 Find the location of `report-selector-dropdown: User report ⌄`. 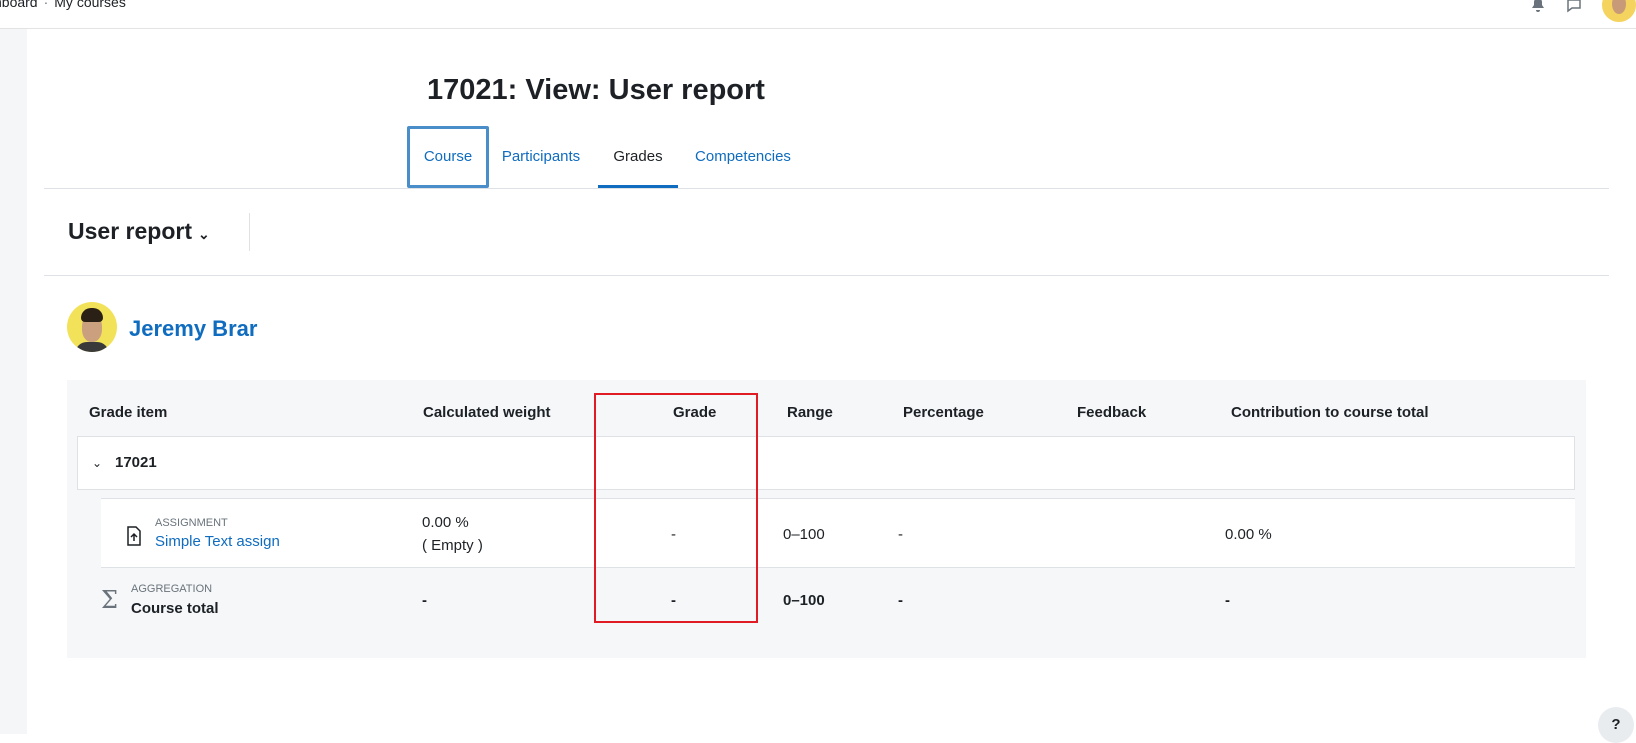

report-selector-dropdown: User report ⌄ is located at coordinates (139, 231).